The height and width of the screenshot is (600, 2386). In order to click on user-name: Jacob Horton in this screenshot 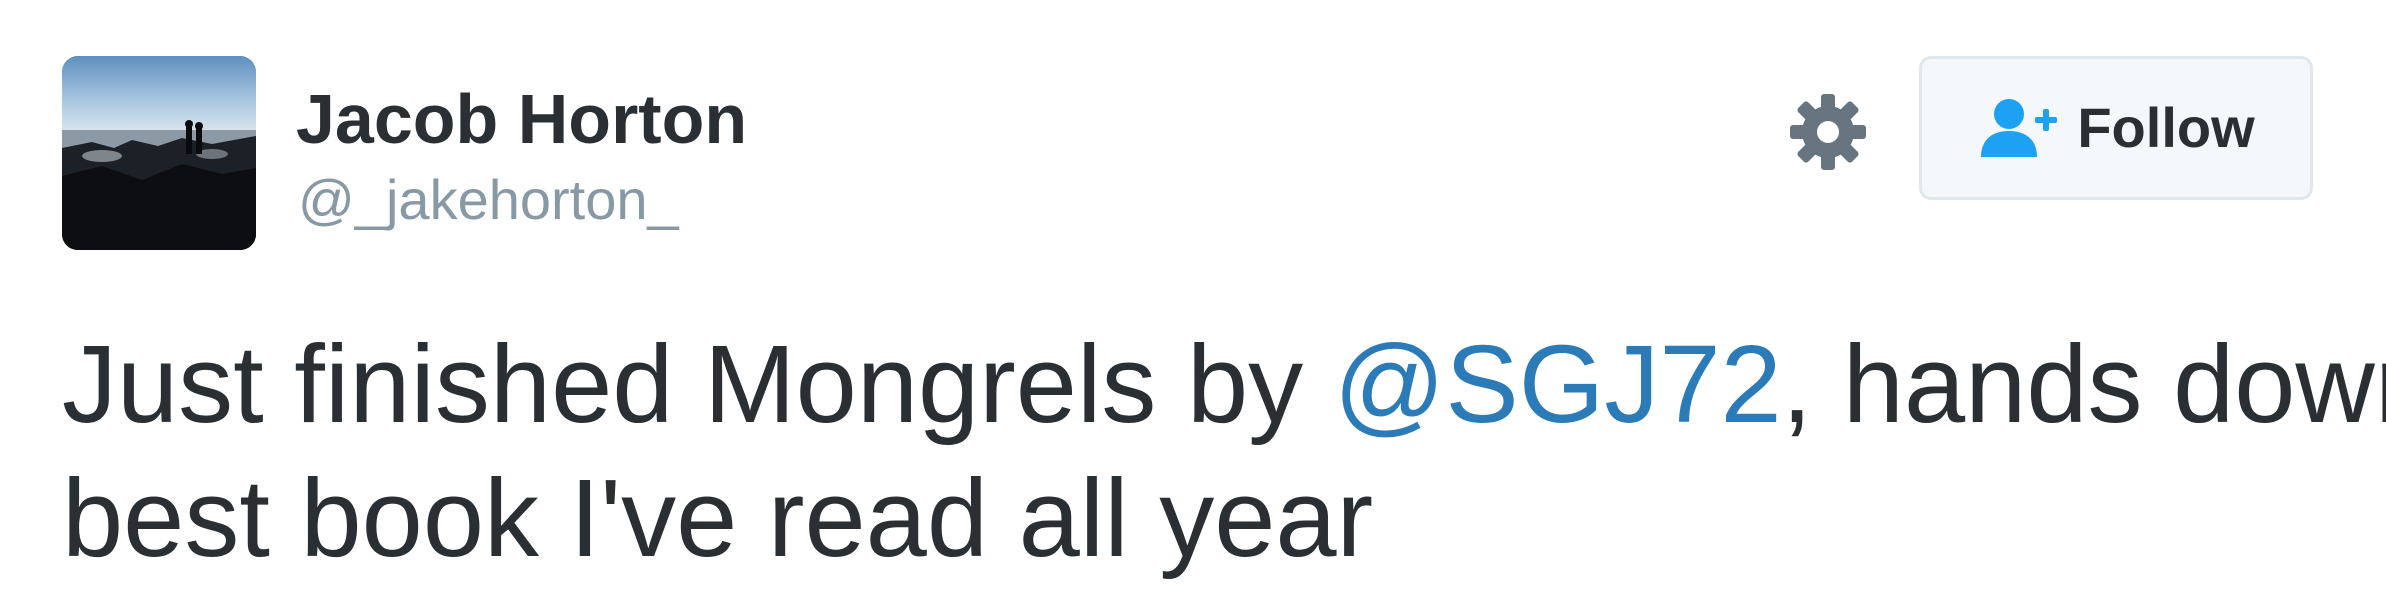, I will do `click(521, 119)`.